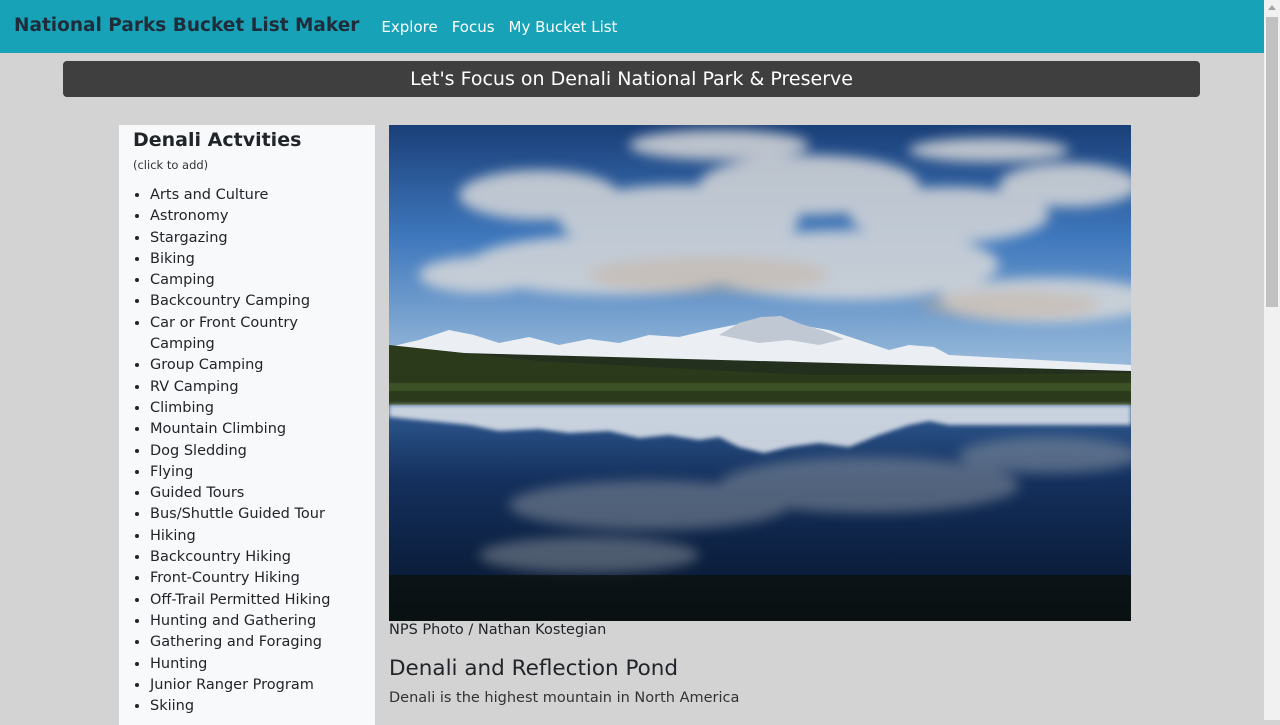 The width and height of the screenshot is (1280, 725). What do you see at coordinates (250, 238) in the screenshot?
I see `activity-item: Stargazing` at bounding box center [250, 238].